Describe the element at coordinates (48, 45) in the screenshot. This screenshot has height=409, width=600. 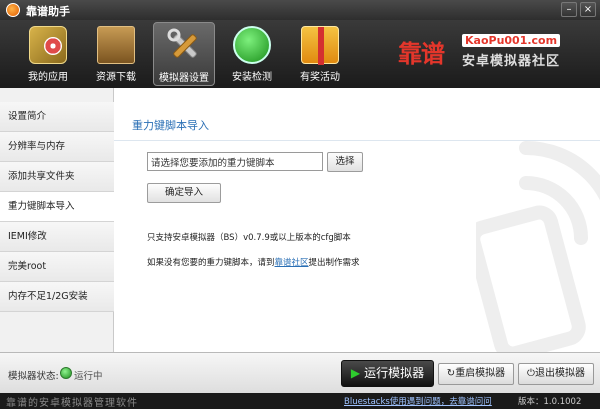
I see `apps-book-icon` at that location.